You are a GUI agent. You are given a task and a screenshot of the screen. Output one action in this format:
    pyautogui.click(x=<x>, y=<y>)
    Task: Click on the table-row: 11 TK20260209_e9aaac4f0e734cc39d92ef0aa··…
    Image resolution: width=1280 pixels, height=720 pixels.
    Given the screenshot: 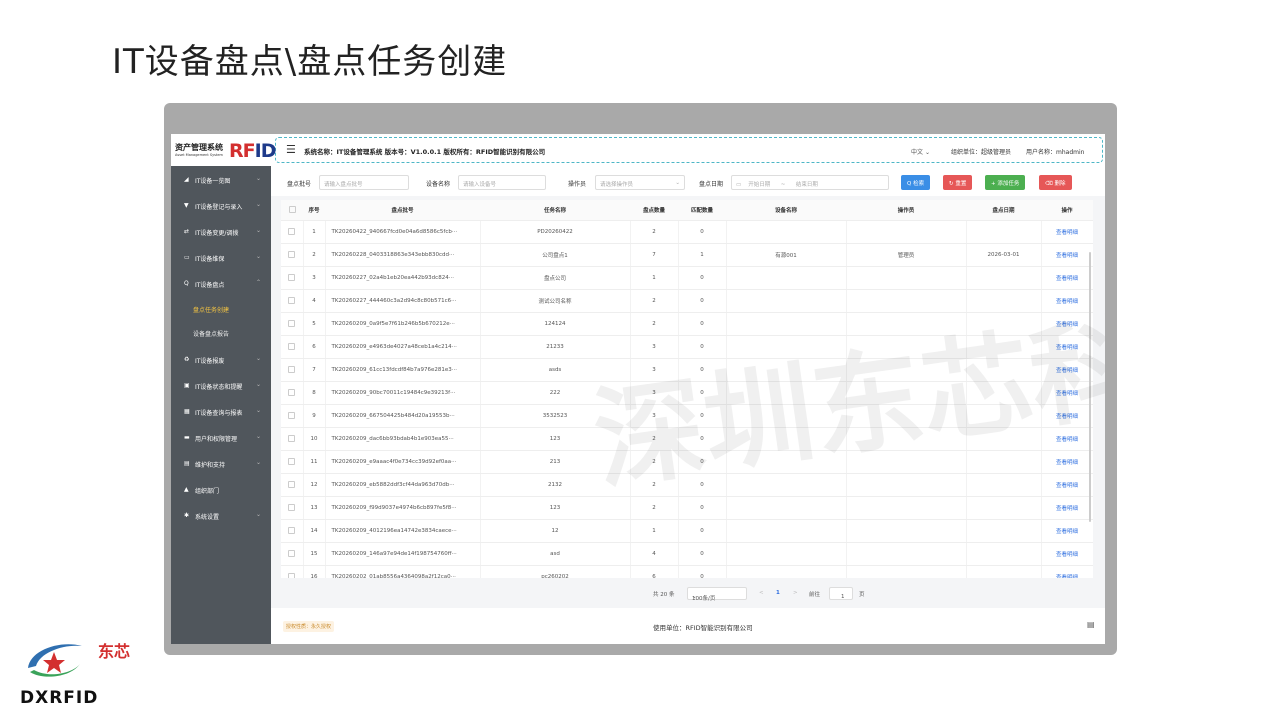 What is the action you would take?
    pyautogui.click(x=687, y=462)
    